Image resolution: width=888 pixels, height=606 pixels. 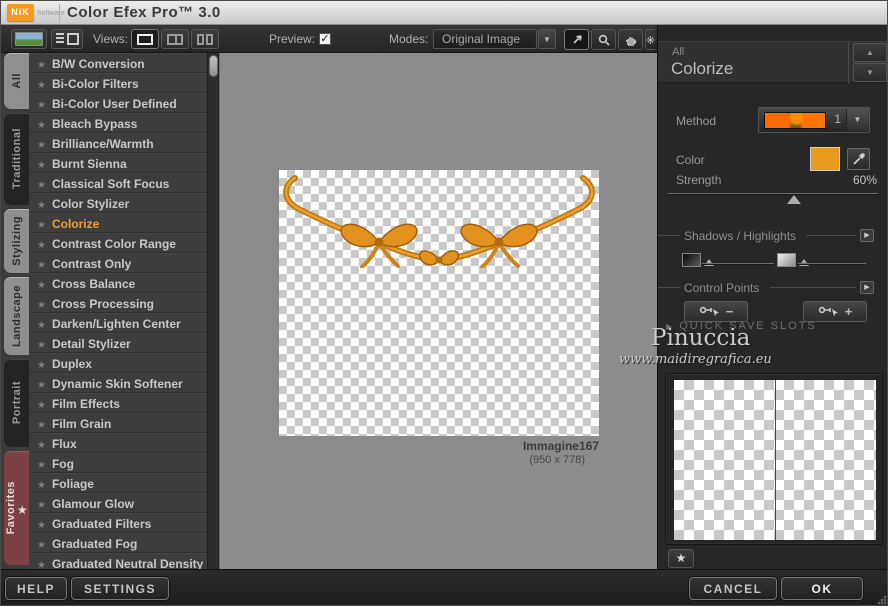 What do you see at coordinates (118, 483) in the screenshot?
I see `filter-item: ★ Foliage` at bounding box center [118, 483].